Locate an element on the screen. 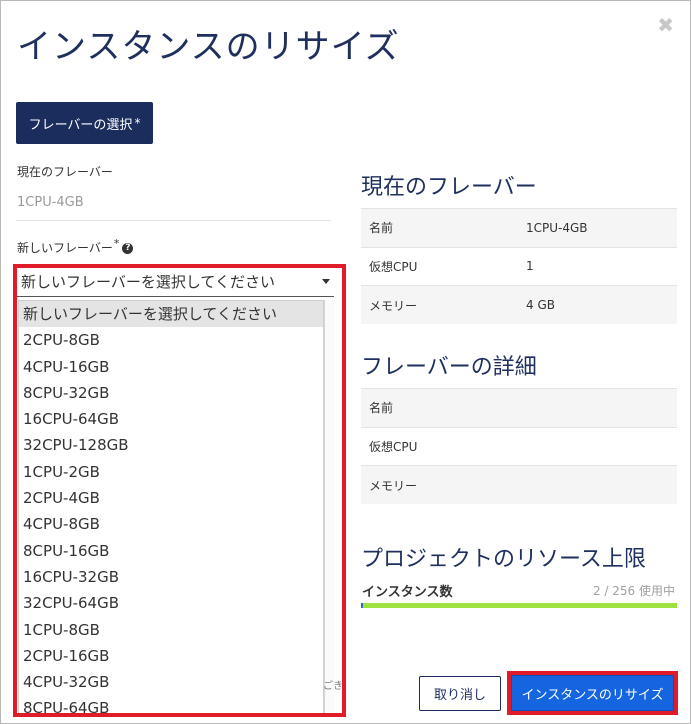 This screenshot has width=691, height=724. row-value: 1CPU-4GB is located at coordinates (597, 227).